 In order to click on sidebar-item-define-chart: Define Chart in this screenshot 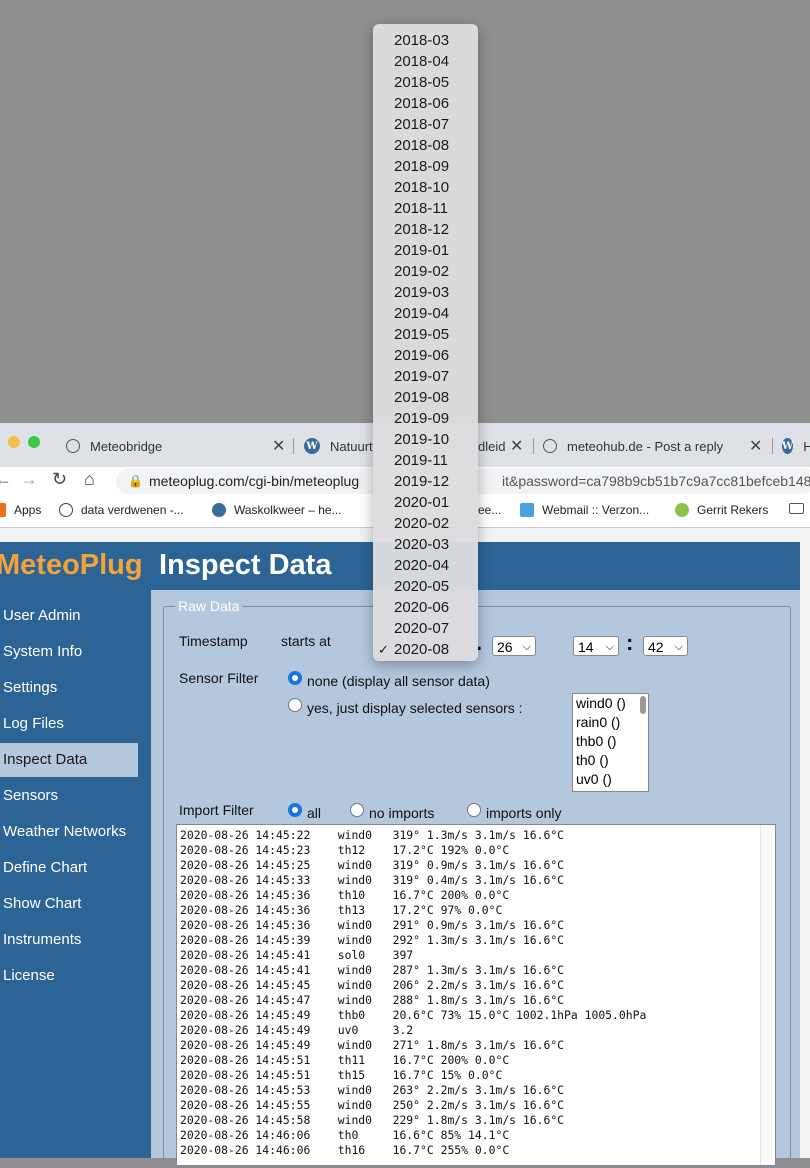, I will do `click(69, 868)`.